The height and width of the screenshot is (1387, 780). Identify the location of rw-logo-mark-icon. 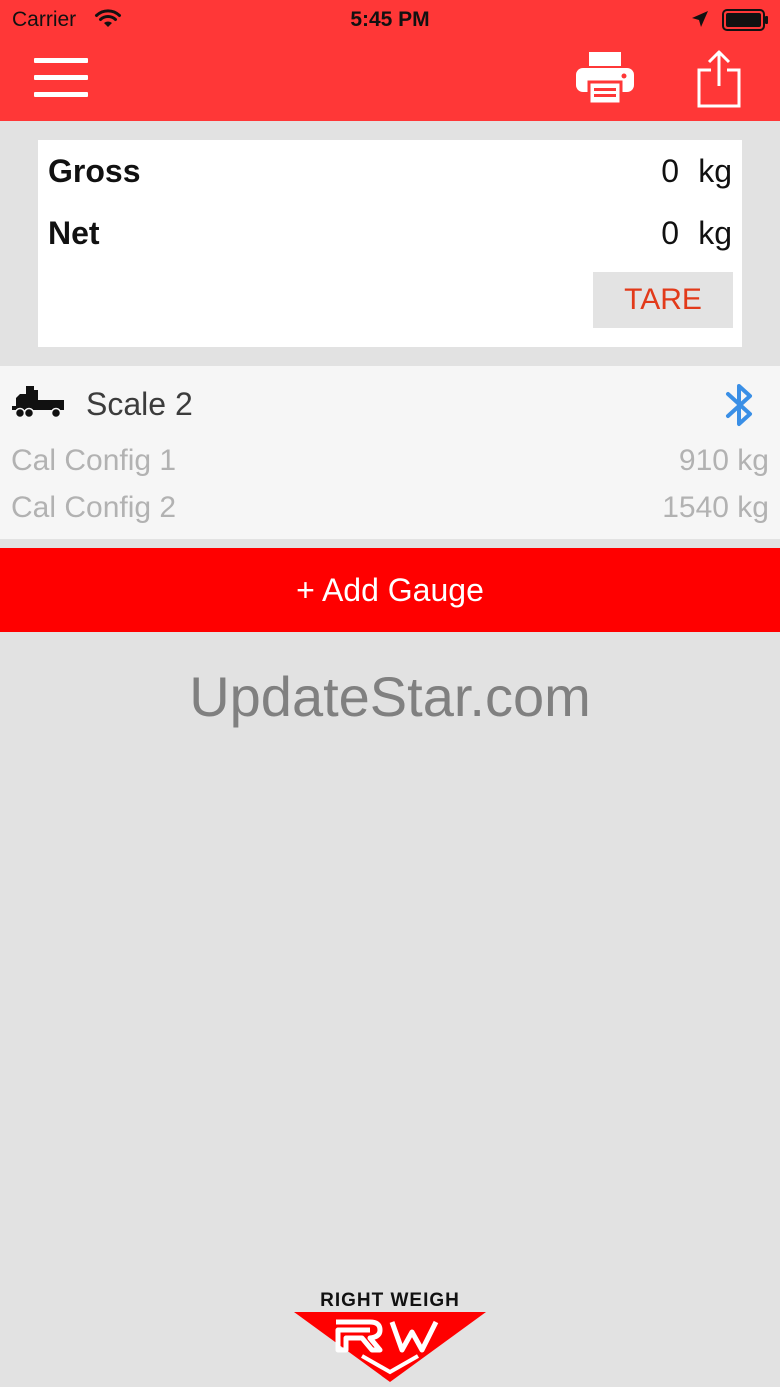
(390, 1347).